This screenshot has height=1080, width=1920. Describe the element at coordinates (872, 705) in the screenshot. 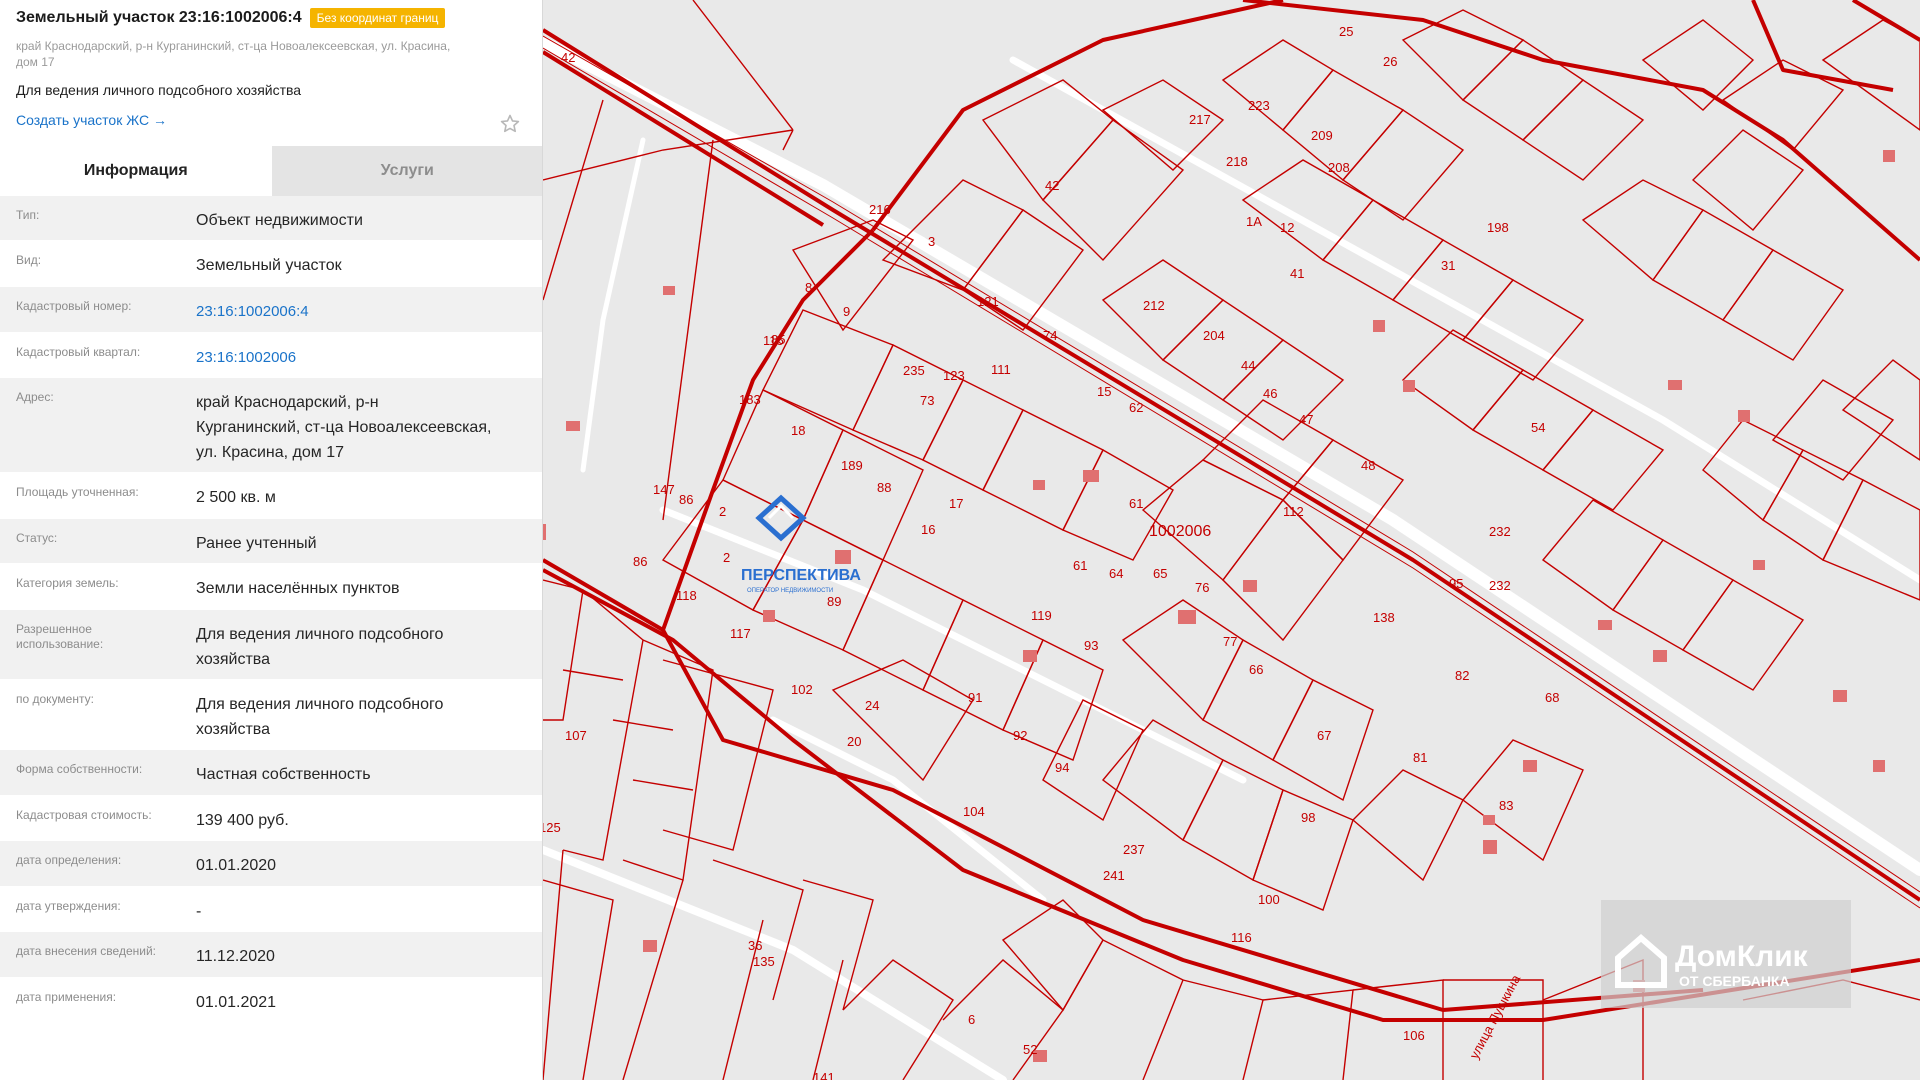

I see `parcel-label-24: 24` at that location.